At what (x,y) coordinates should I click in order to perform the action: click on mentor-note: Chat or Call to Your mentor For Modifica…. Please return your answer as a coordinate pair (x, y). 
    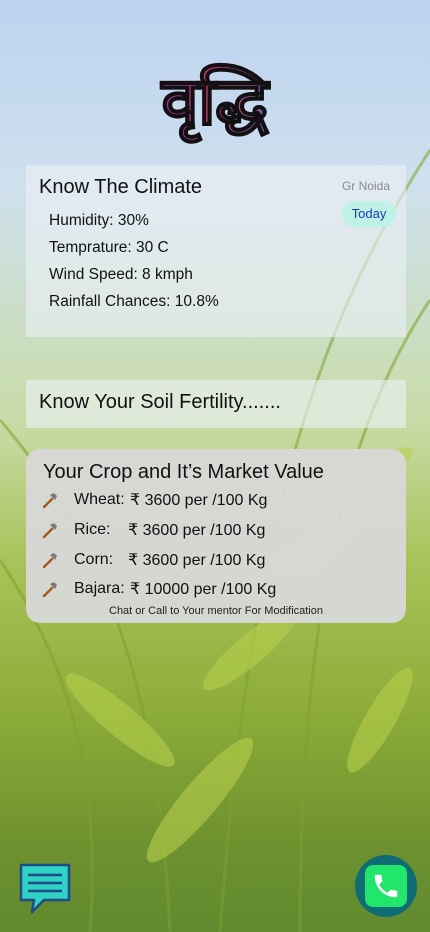
    Looking at the image, I should click on (216, 611).